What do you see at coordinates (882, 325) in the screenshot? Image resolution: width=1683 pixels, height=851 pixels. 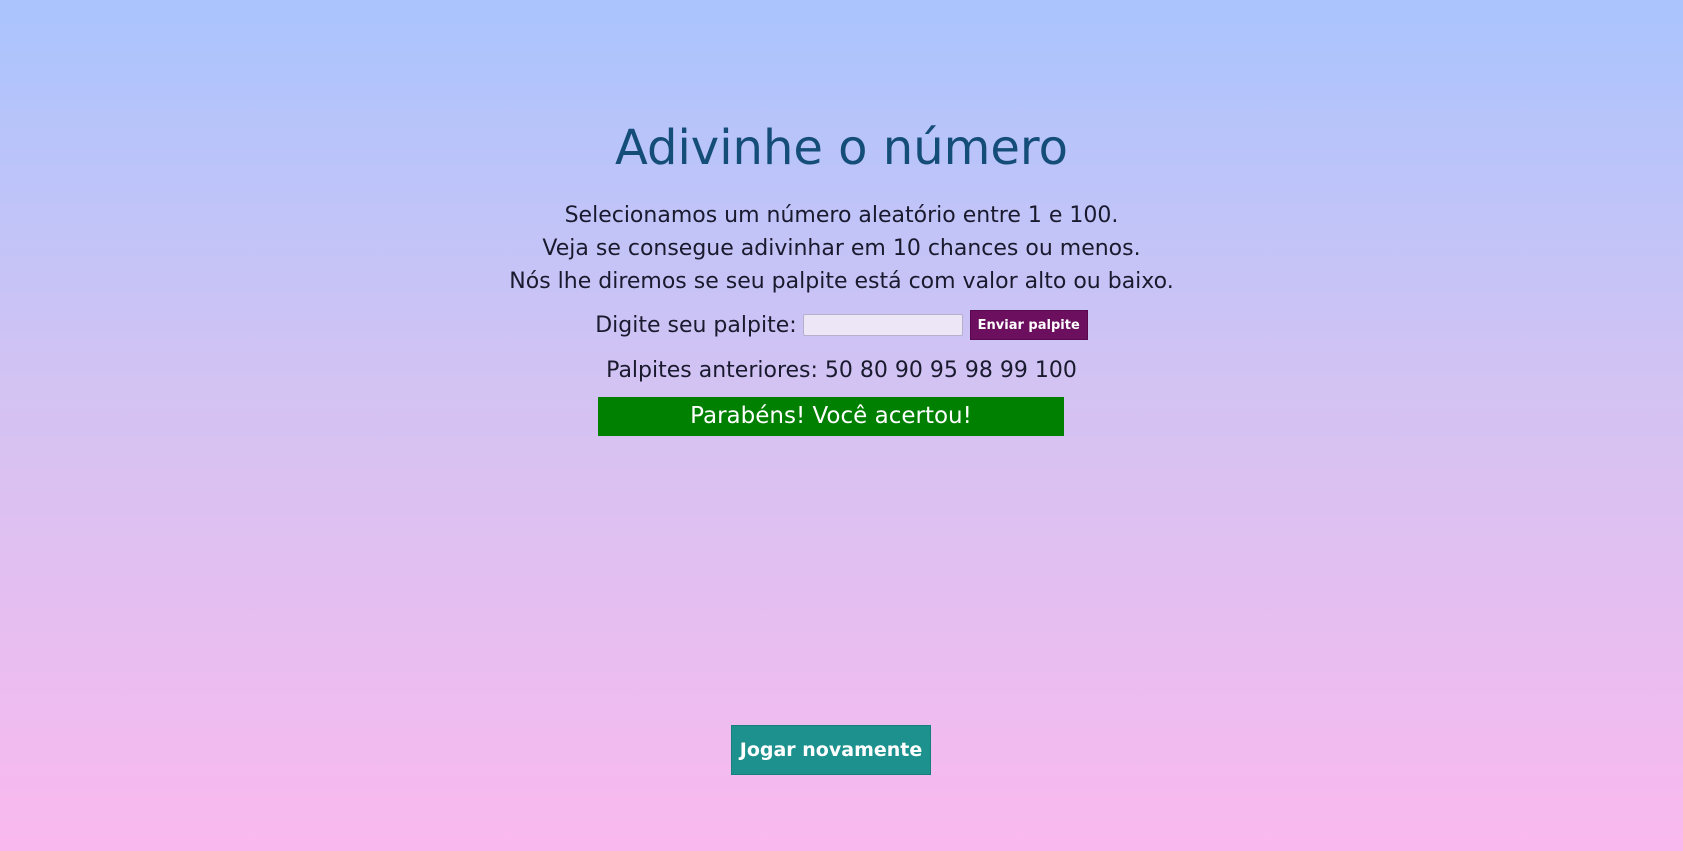 I see `guess-input` at bounding box center [882, 325].